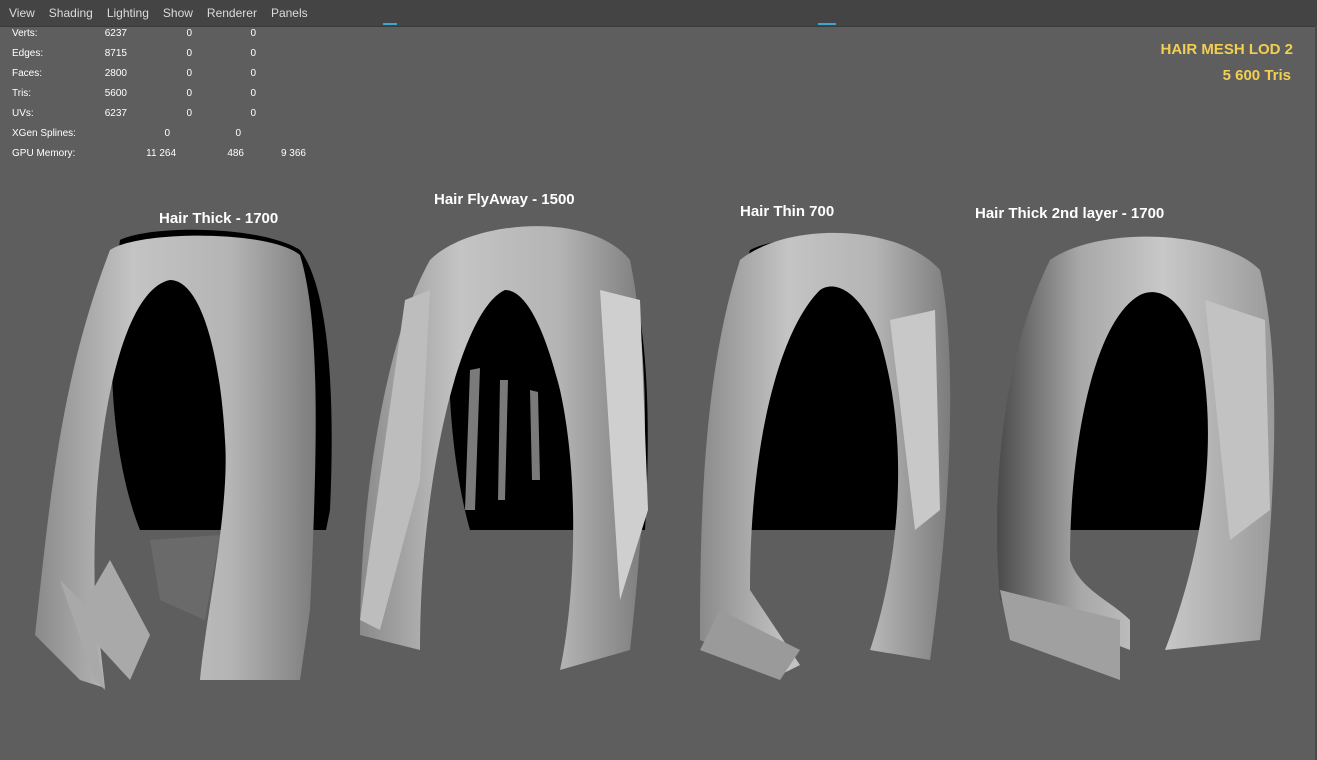 This screenshot has width=1317, height=760. I want to click on menu-renderer: Renderer, so click(232, 13).